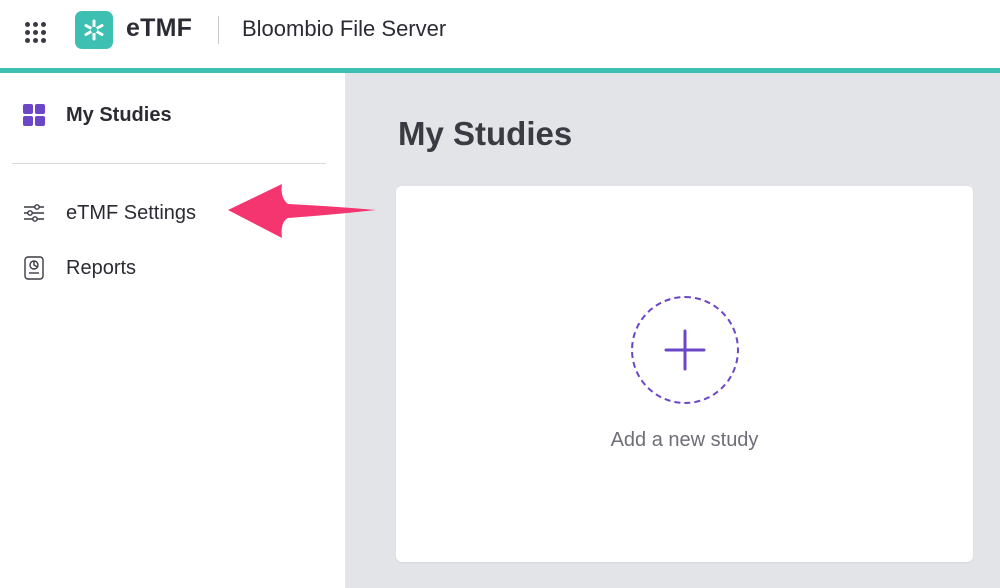 Image resolution: width=1000 pixels, height=588 pixels. Describe the element at coordinates (344, 28) in the screenshot. I see `server-name: Bloombio File Server` at that location.